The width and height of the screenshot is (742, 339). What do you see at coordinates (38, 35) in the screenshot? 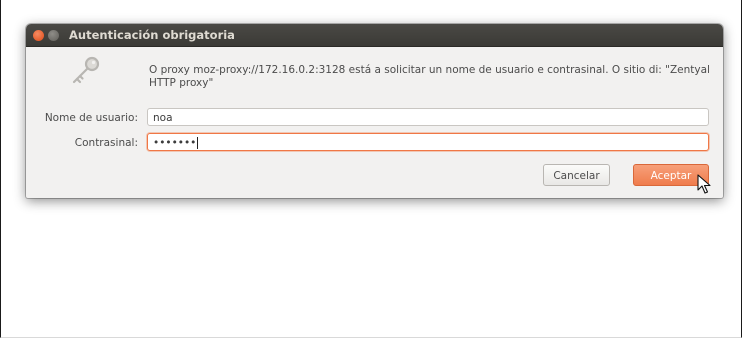
I see `close-icon` at bounding box center [38, 35].